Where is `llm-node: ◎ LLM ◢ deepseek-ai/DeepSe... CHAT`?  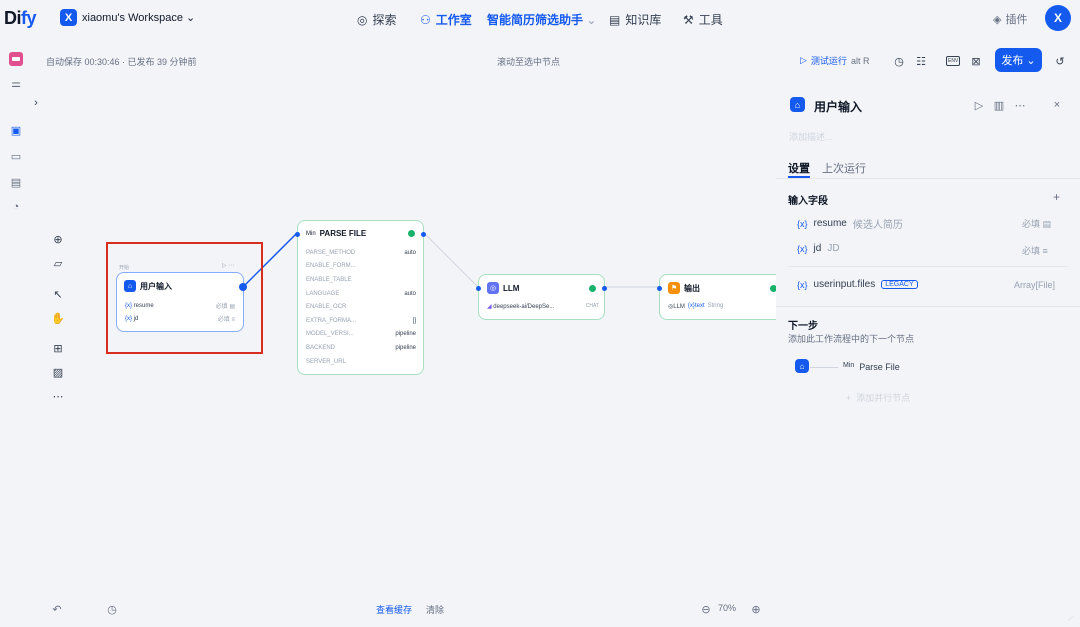
llm-node: ◎ LLM ◢ deepseek-ai/DeepSe... CHAT is located at coordinates (541, 297).